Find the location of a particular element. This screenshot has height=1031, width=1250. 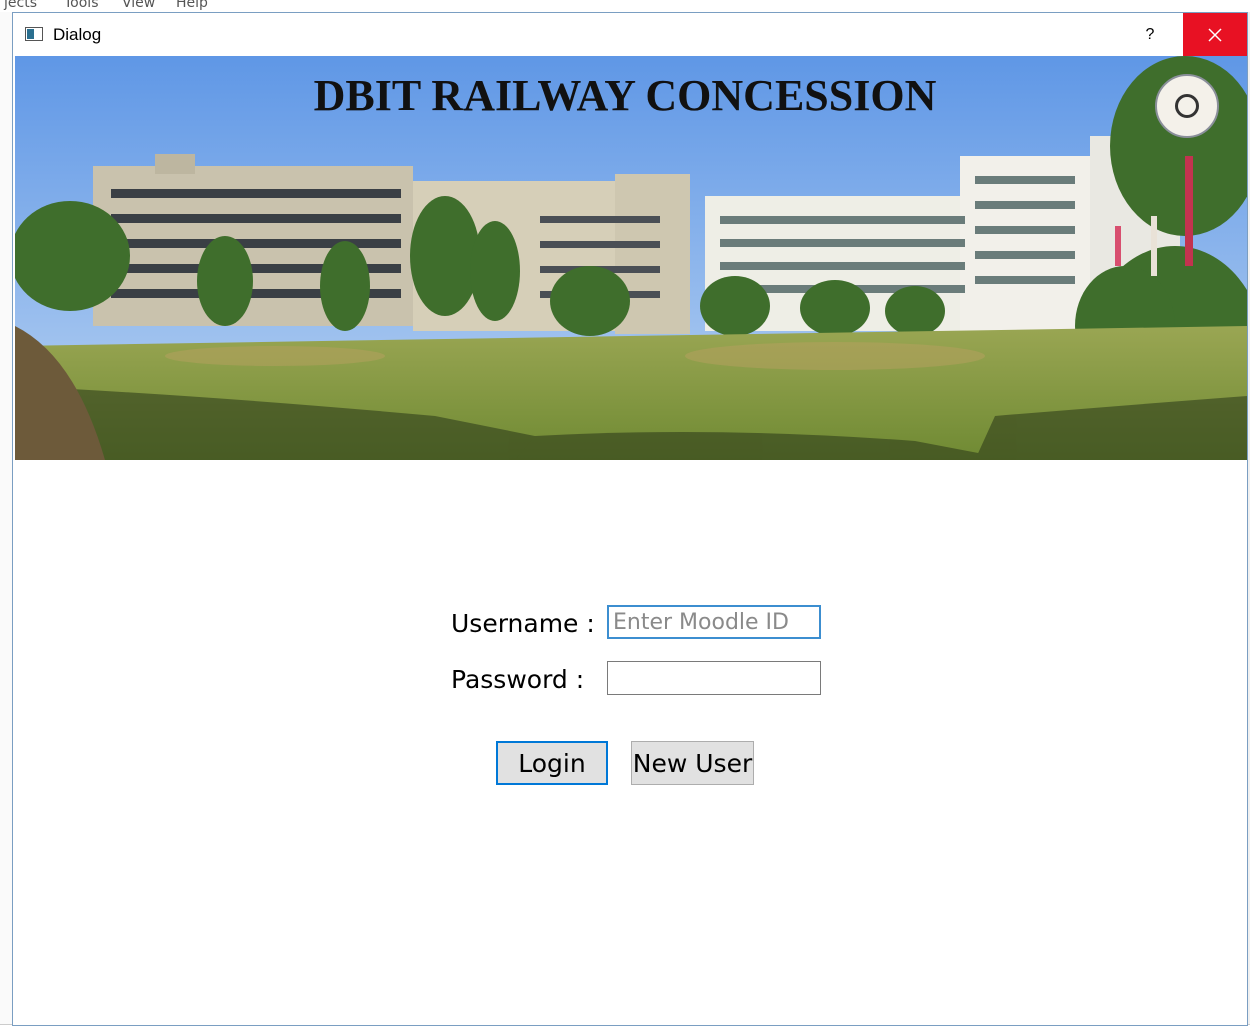

username-label: Username : is located at coordinates (523, 623).